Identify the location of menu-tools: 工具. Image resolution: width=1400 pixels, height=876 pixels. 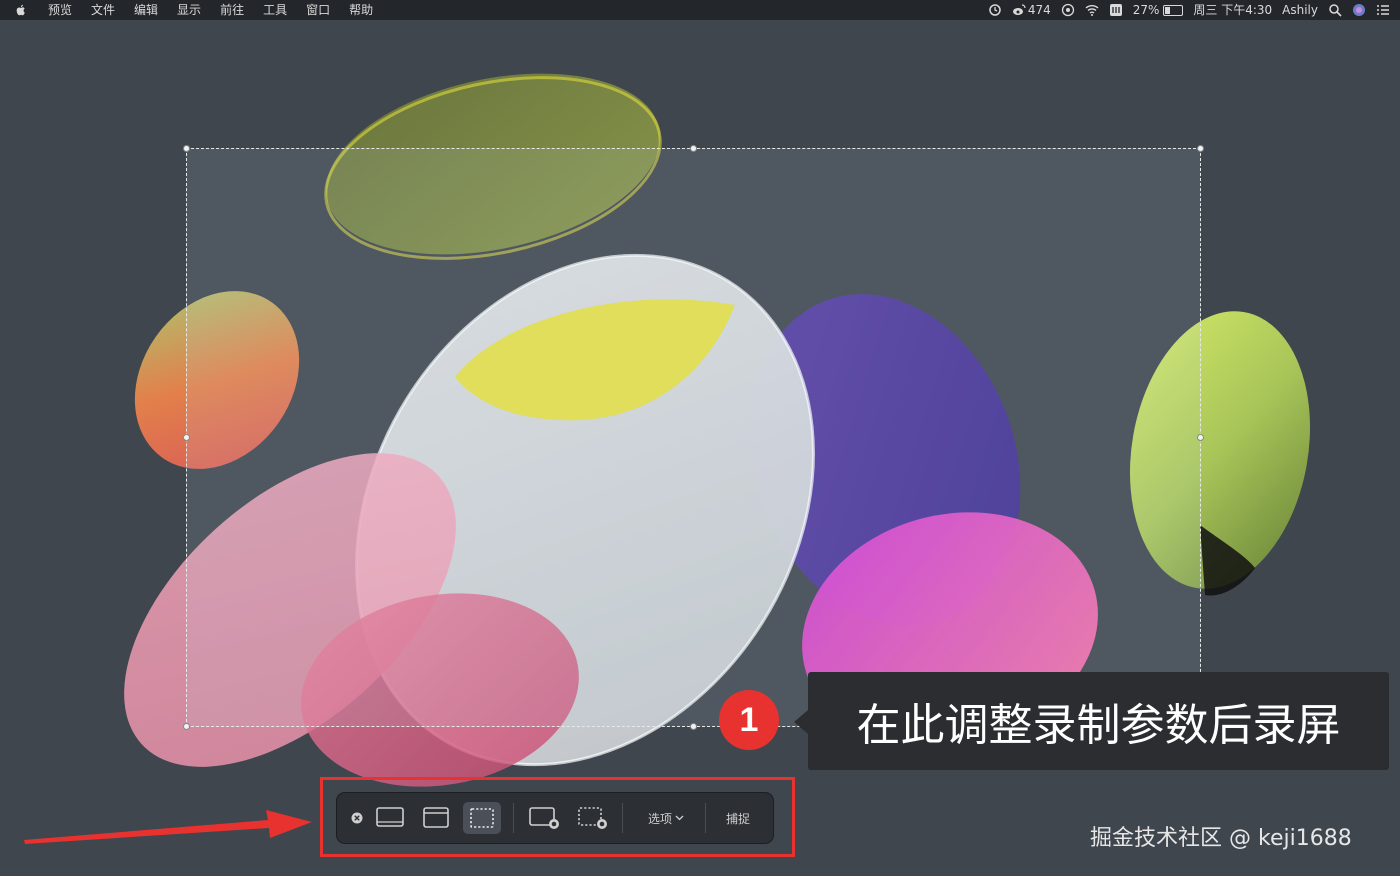
(275, 10).